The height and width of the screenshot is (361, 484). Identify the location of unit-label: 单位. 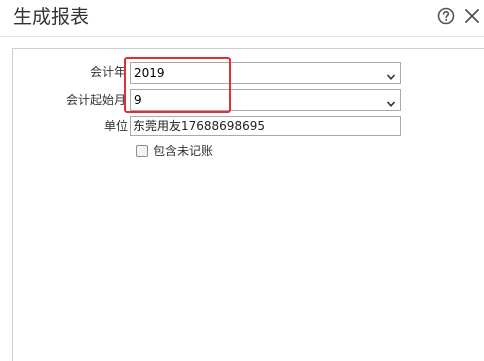
(115, 126).